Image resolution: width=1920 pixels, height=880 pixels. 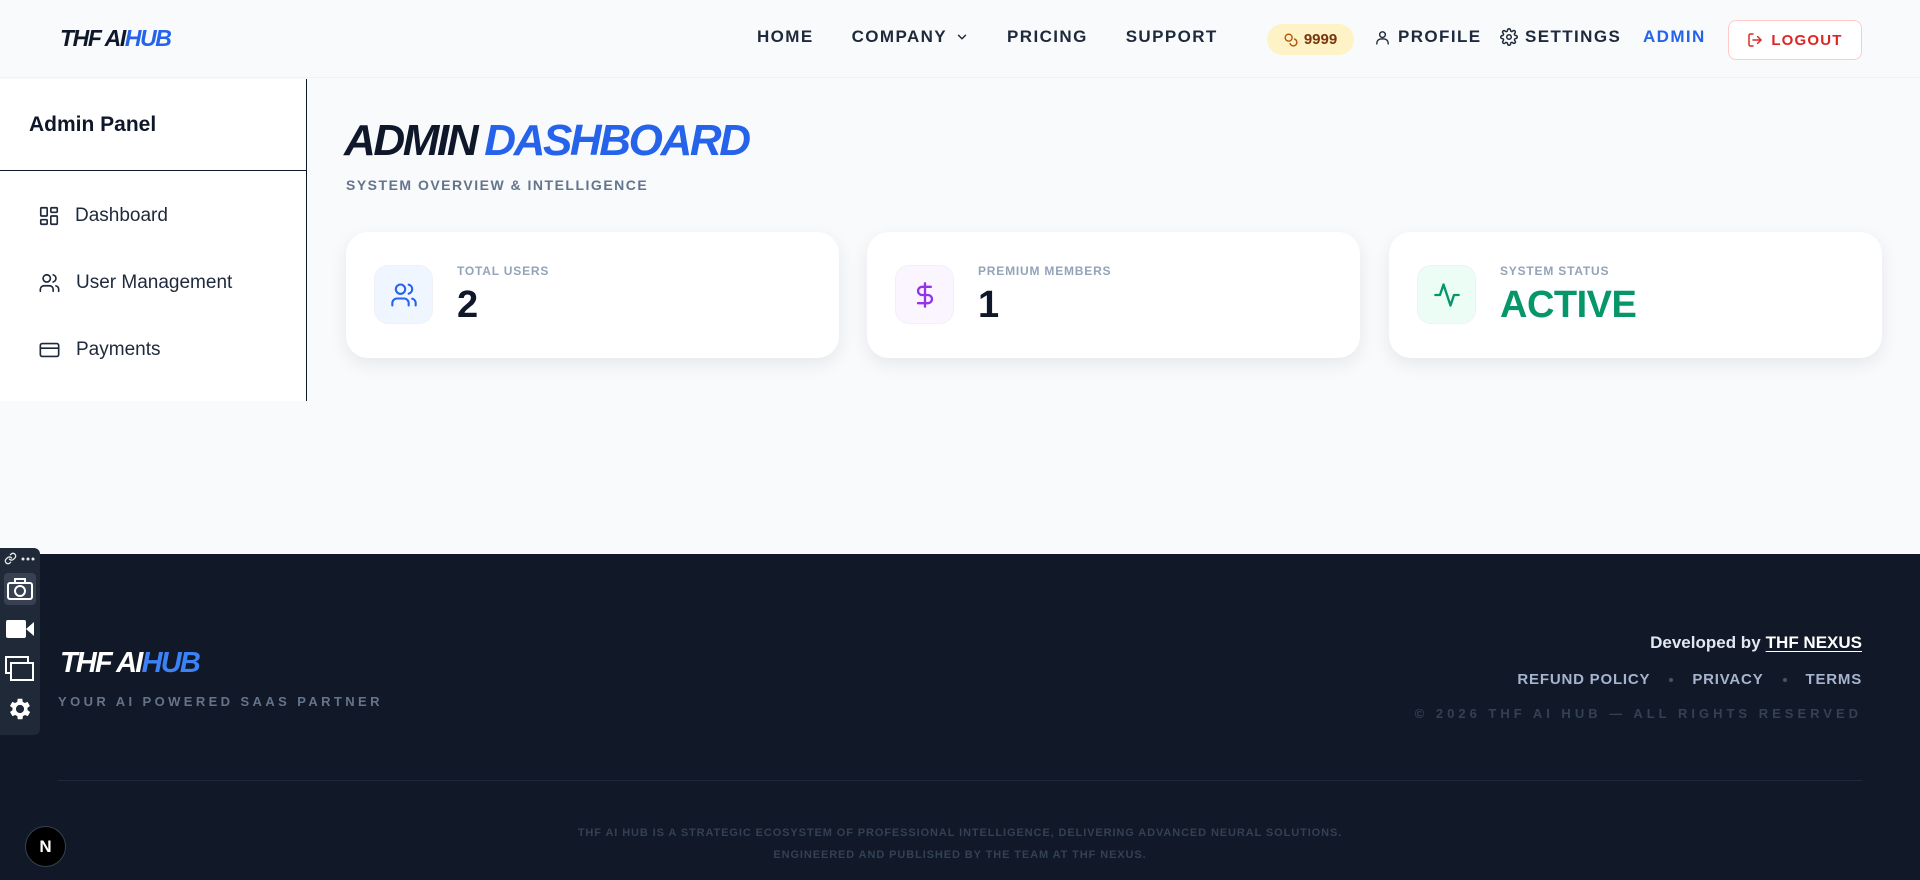 What do you see at coordinates (1568, 305) in the screenshot?
I see `status-value: ACTIVE` at bounding box center [1568, 305].